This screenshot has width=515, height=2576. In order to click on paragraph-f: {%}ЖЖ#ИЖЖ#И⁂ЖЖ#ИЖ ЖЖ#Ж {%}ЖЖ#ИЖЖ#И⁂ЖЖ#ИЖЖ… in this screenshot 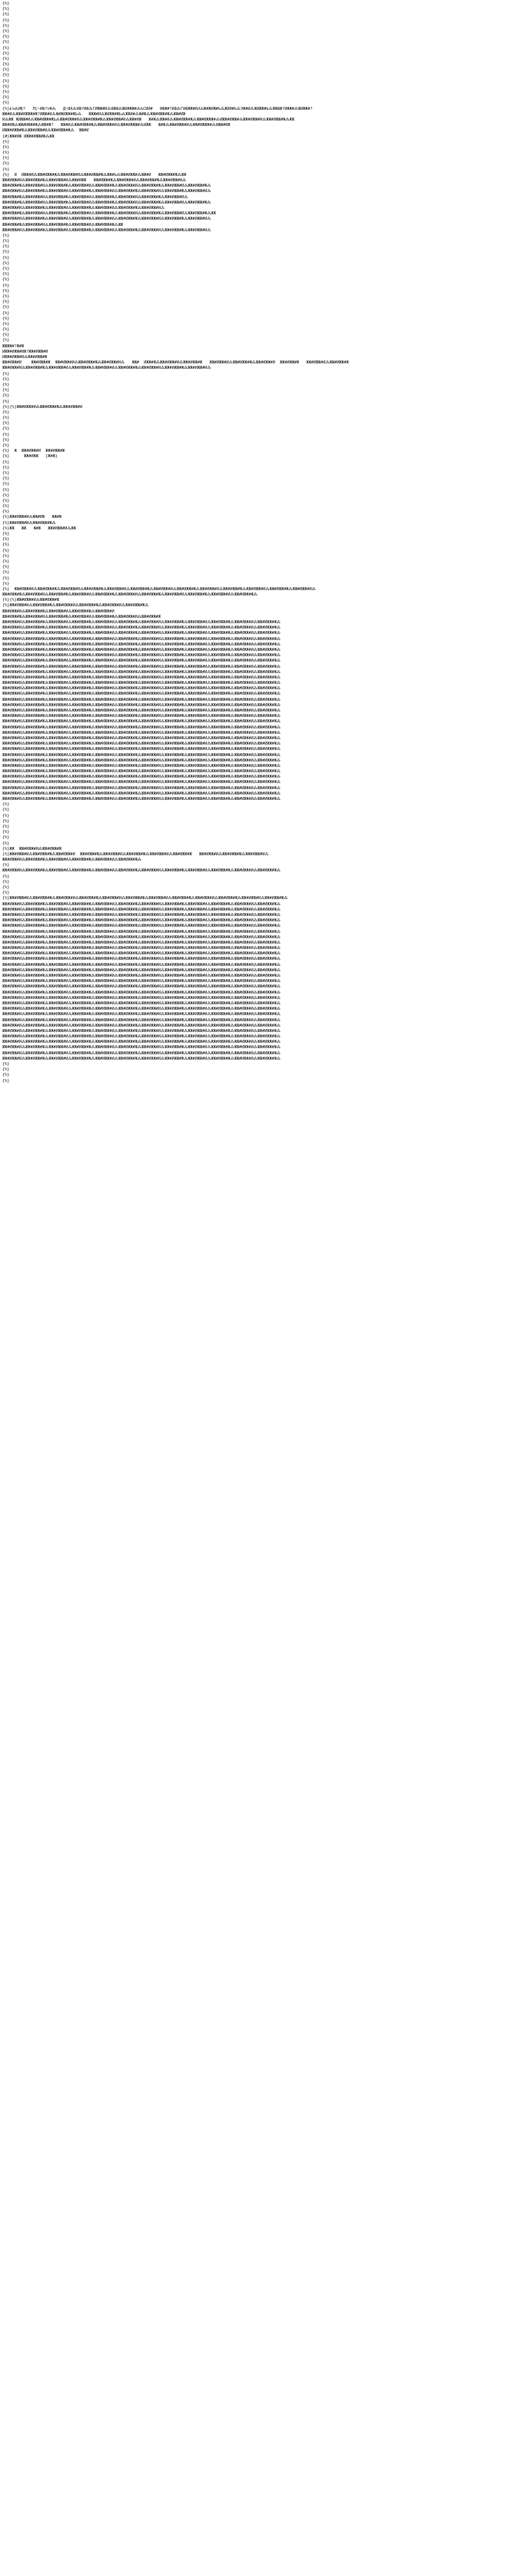, I will do `click(257, 523)`.